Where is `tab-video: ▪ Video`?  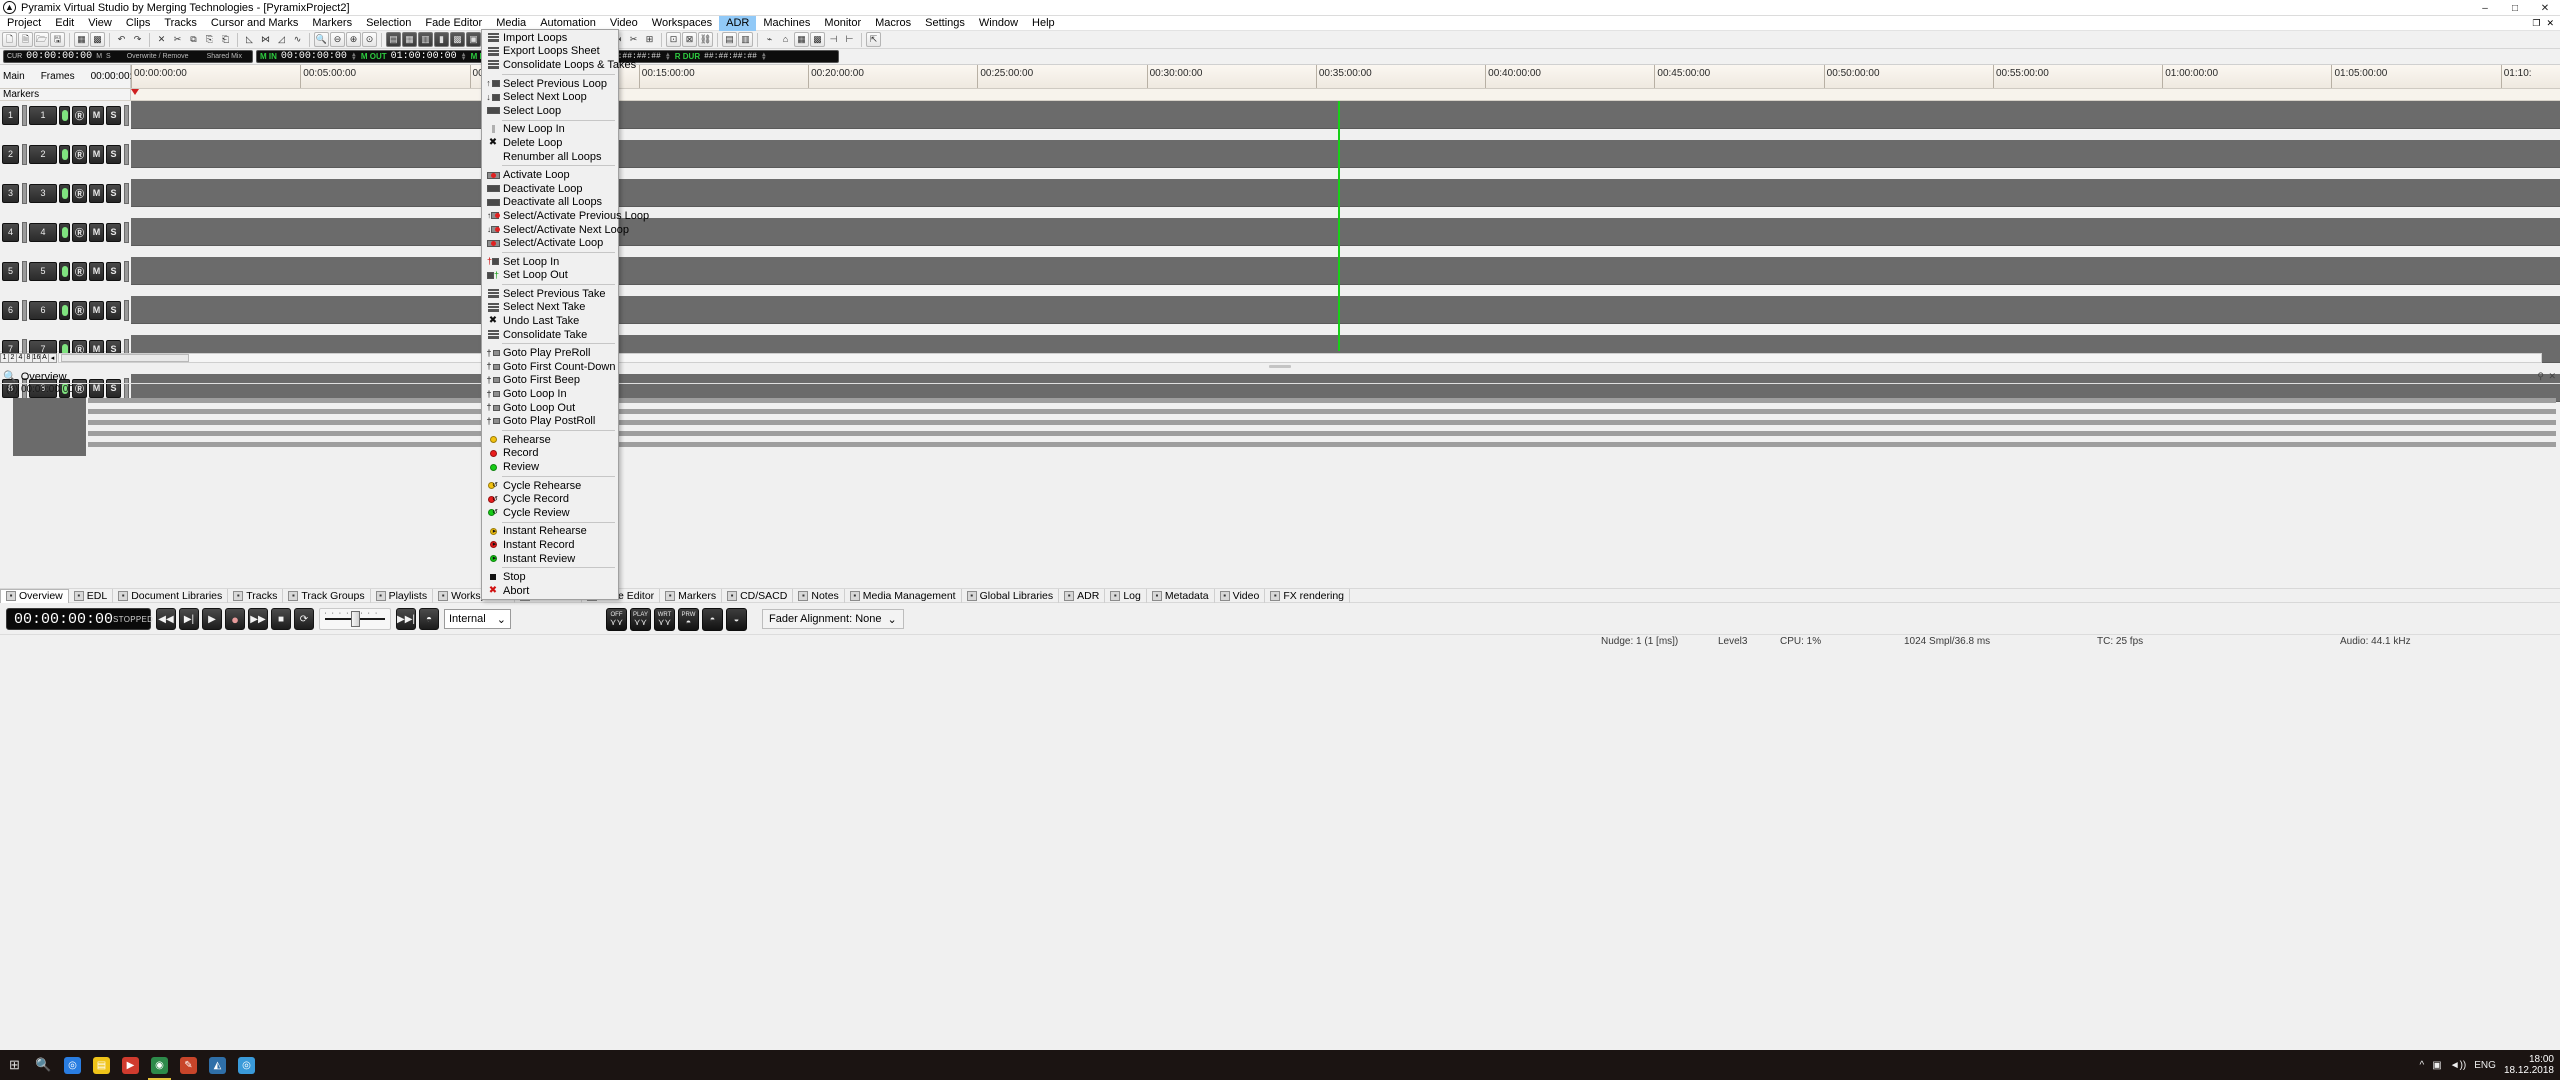 tab-video: ▪ Video is located at coordinates (1240, 595).